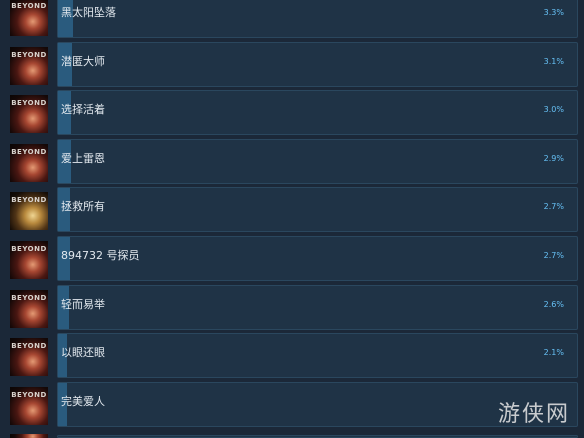  What do you see at coordinates (292, 260) in the screenshot?
I see `achievement-row: BEYOND 894732 号探员 2.7%` at bounding box center [292, 260].